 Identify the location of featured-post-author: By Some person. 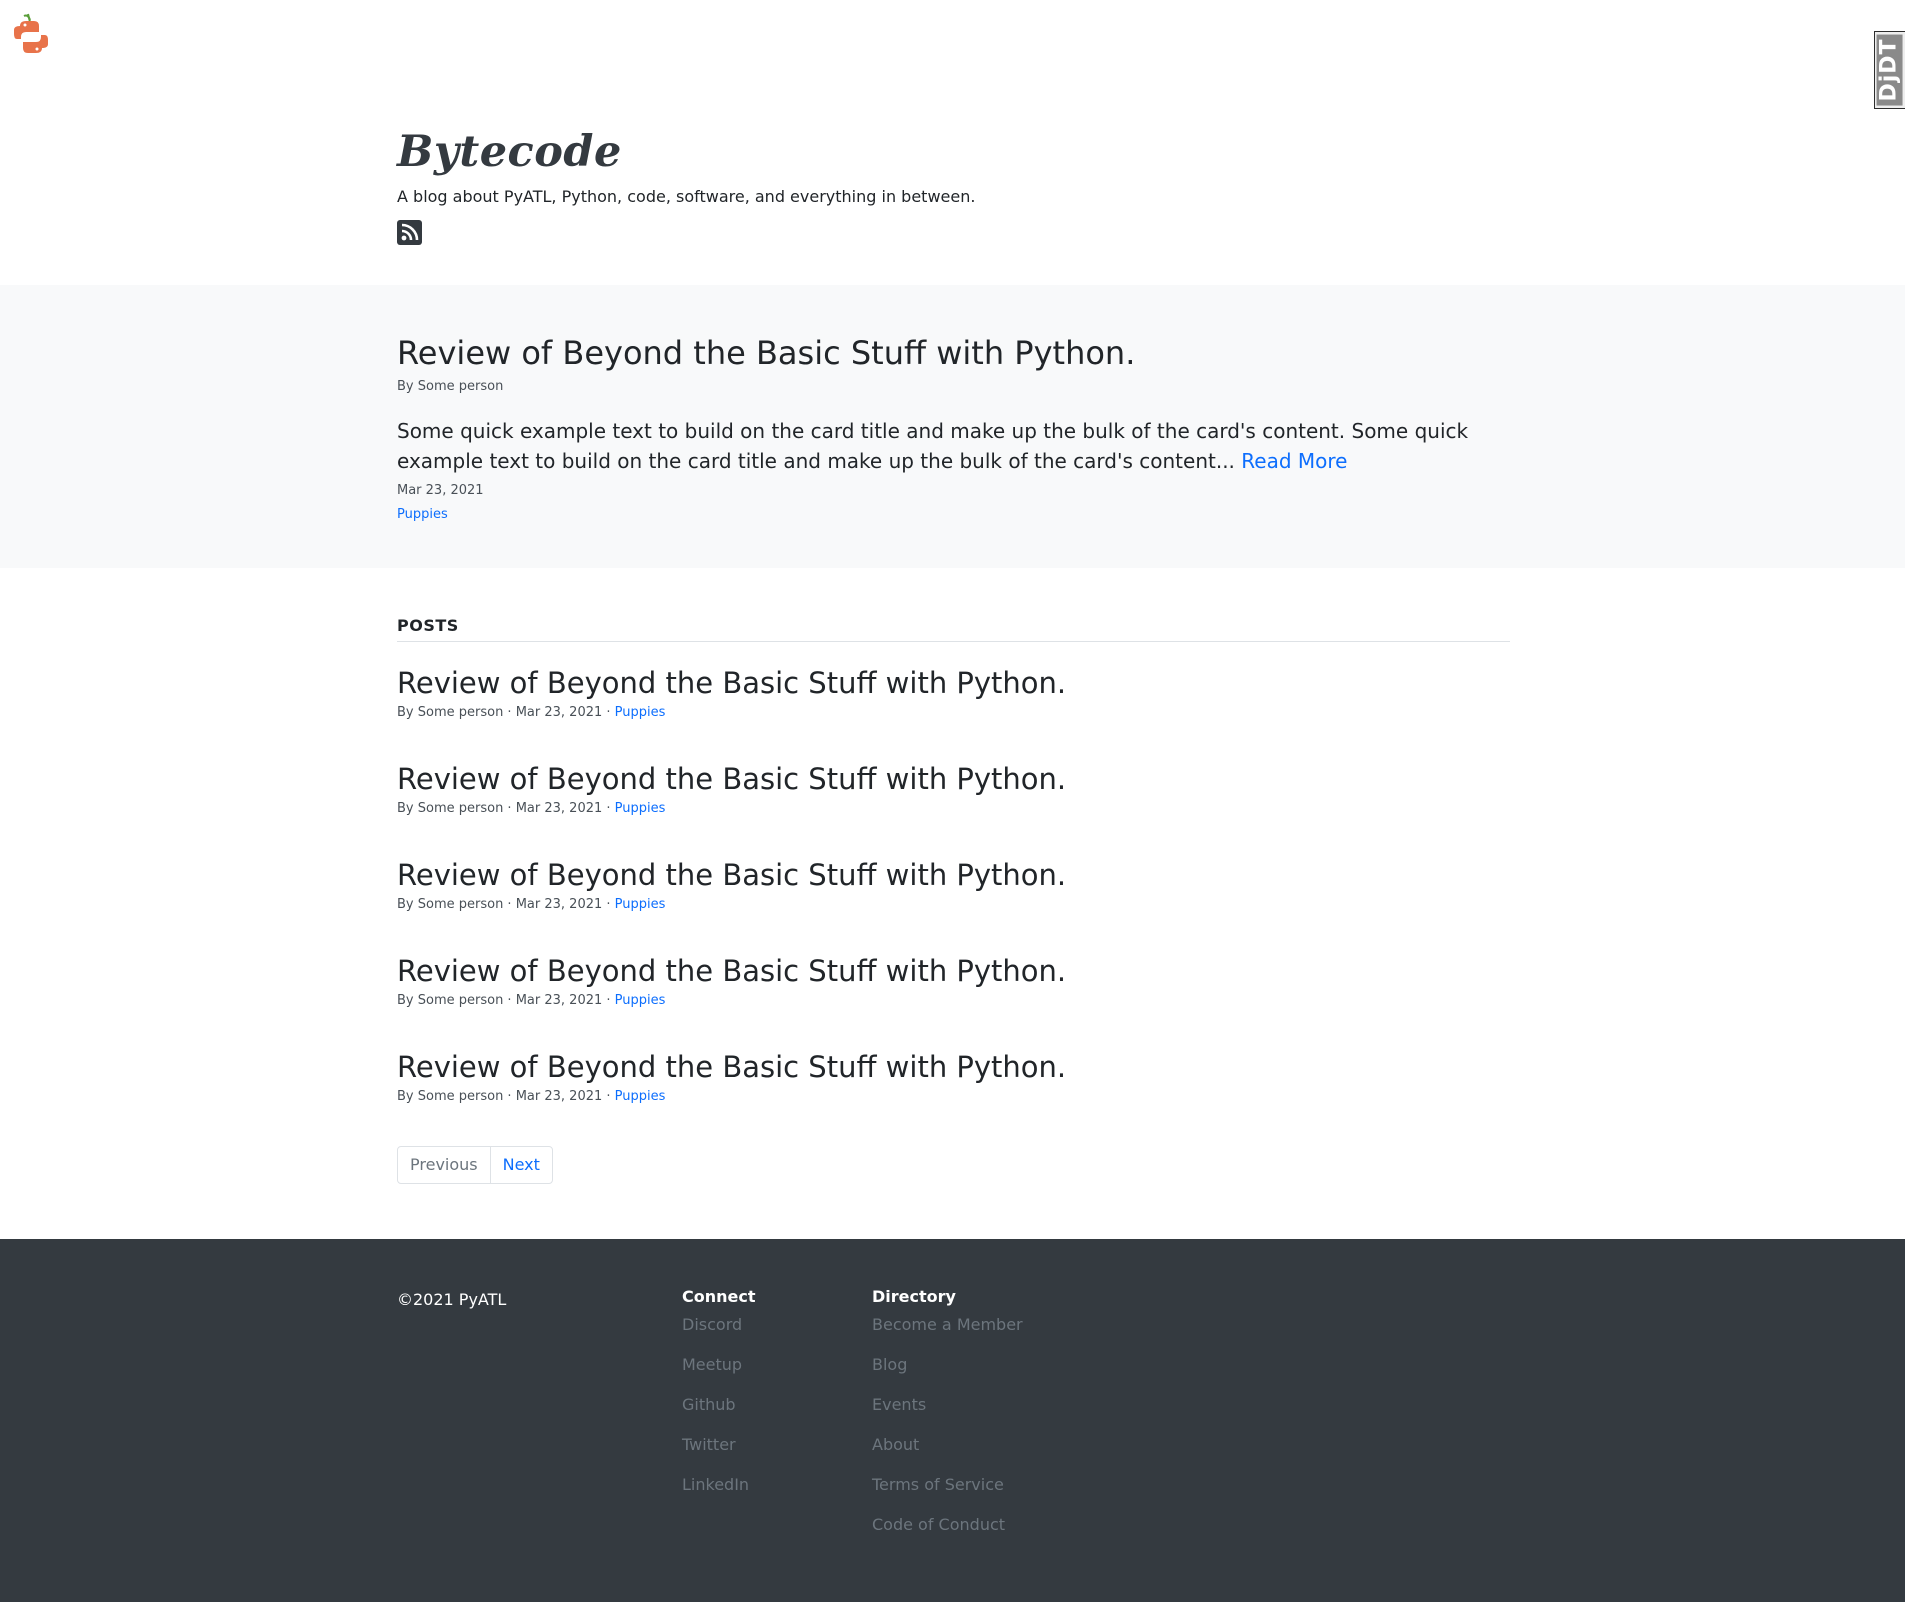
(450, 386).